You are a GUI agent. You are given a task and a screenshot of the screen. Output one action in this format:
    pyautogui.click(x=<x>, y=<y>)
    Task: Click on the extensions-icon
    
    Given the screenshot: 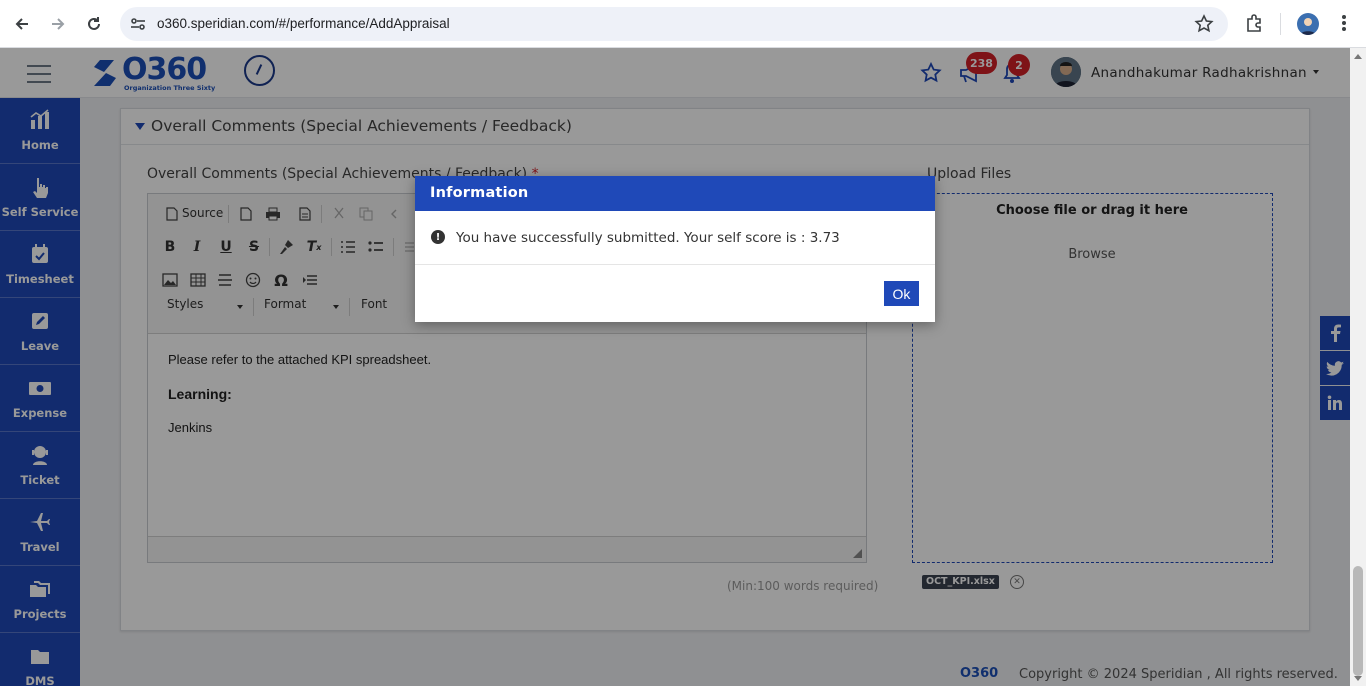 What is the action you would take?
    pyautogui.click(x=1255, y=25)
    